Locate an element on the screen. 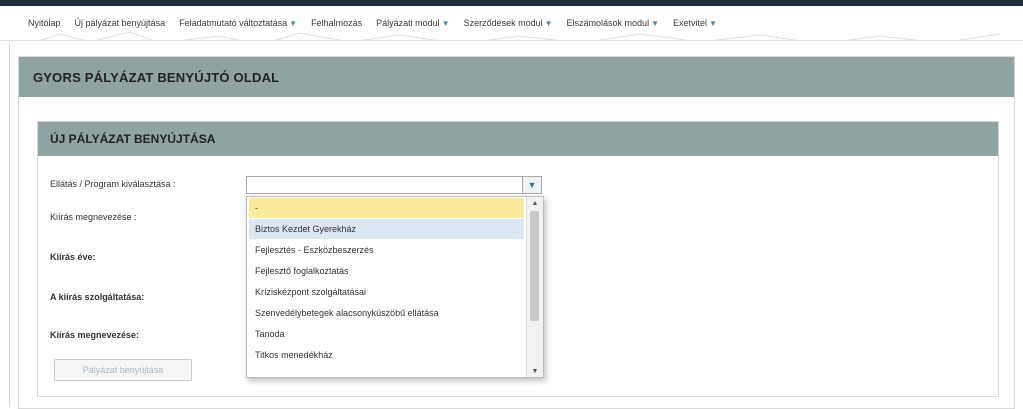  nav-label: Nyitólap is located at coordinates (44, 23).